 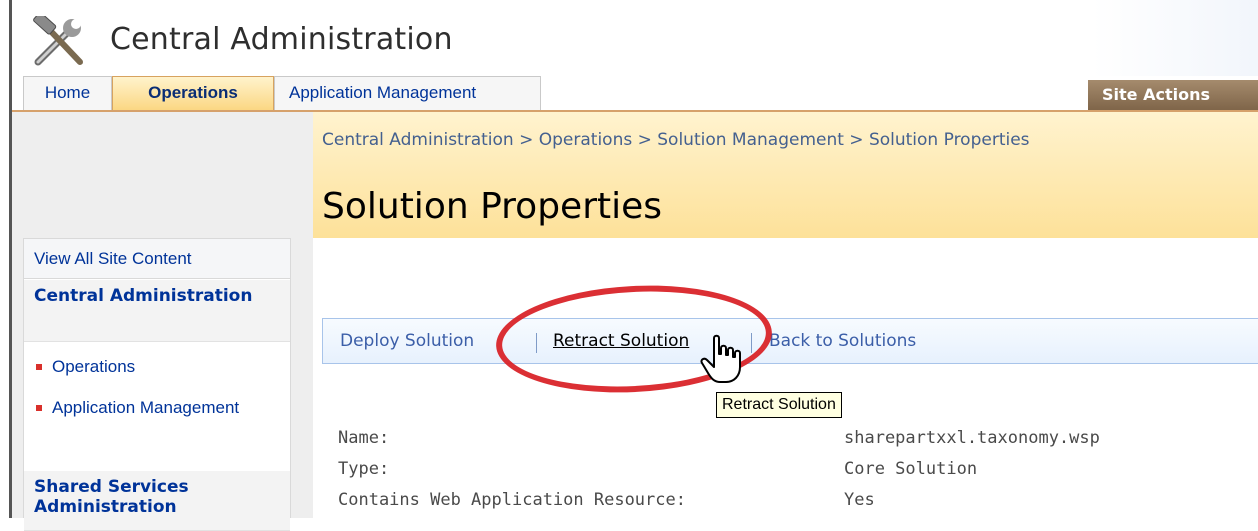 I want to click on deploy-solution-link: Deploy Solution, so click(x=407, y=341).